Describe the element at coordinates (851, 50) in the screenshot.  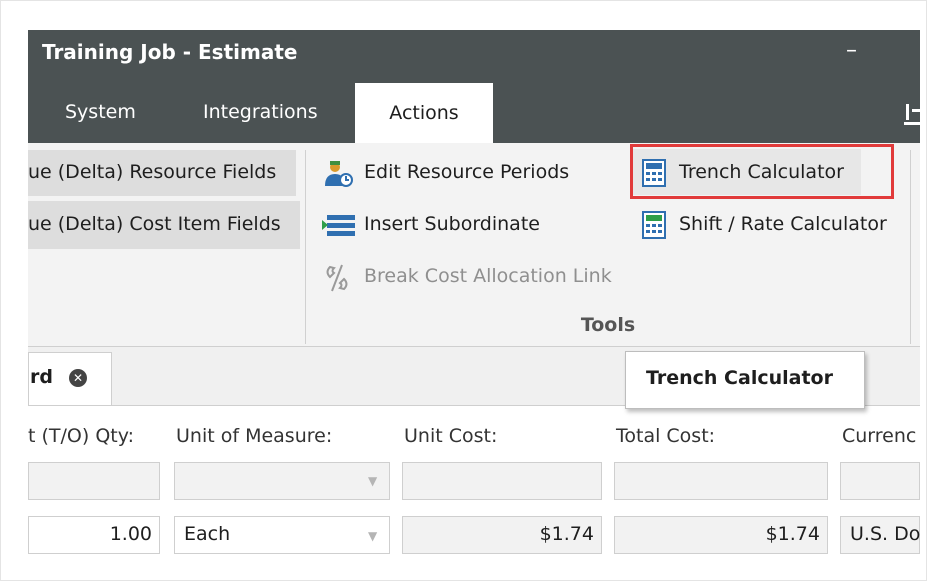
I see `minimize-button: –` at that location.